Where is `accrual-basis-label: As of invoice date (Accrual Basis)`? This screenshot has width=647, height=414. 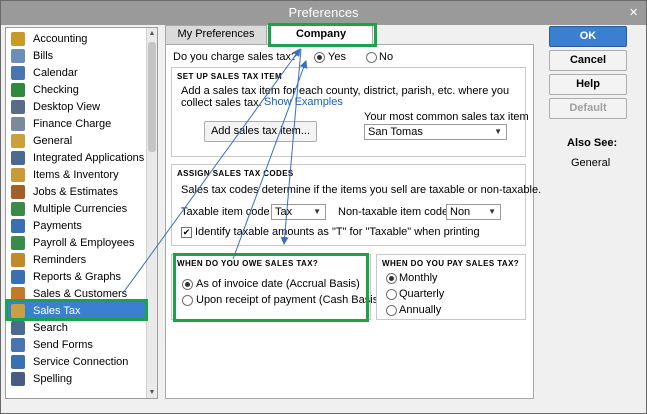
accrual-basis-label: As of invoice date (Accrual Basis) is located at coordinates (278, 284).